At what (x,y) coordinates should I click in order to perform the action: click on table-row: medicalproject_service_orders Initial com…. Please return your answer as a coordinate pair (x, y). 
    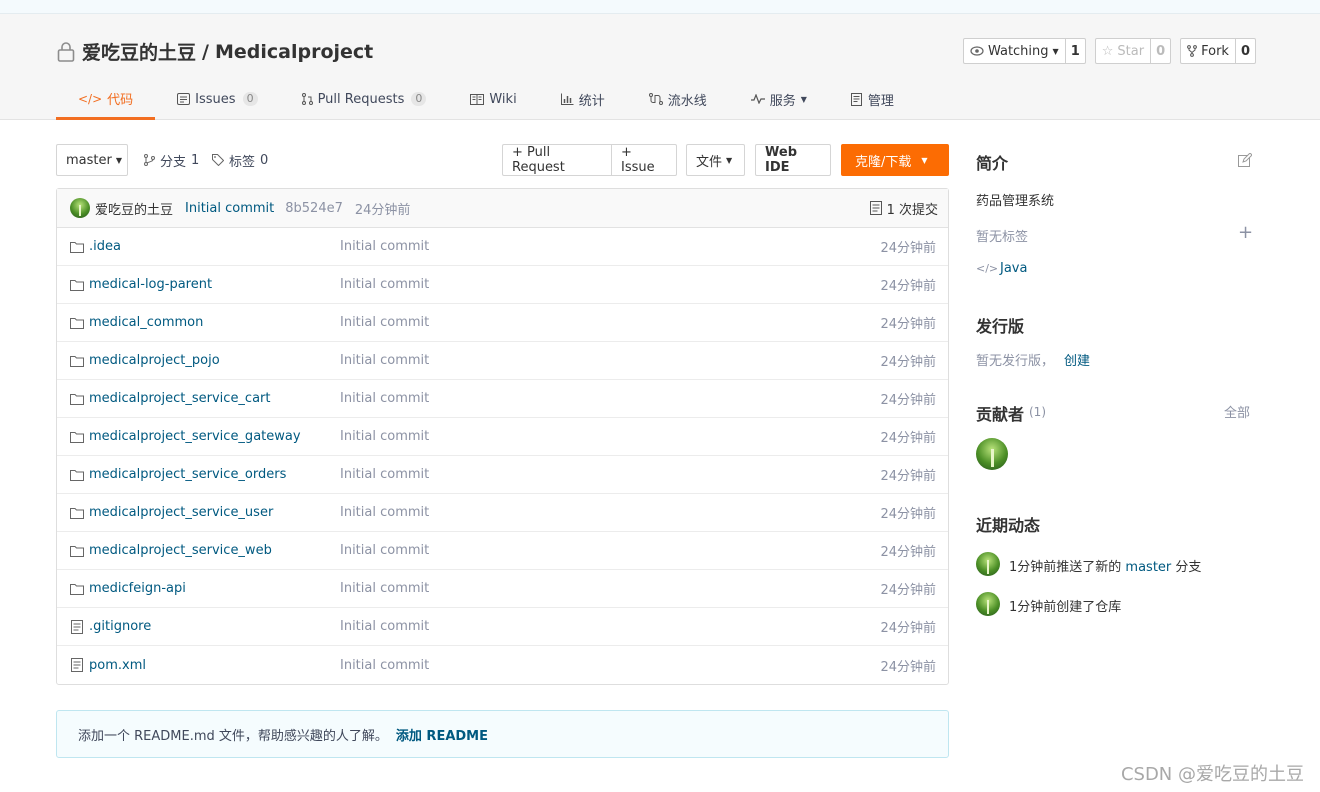
    Looking at the image, I should click on (502, 475).